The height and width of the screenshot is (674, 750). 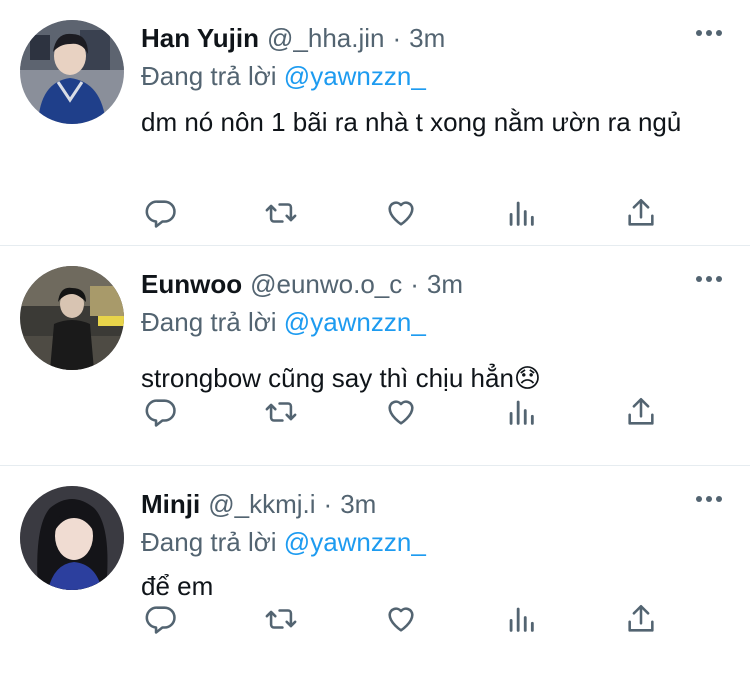 What do you see at coordinates (326, 284) in the screenshot?
I see `user-handle: @eunwo.o_c` at bounding box center [326, 284].